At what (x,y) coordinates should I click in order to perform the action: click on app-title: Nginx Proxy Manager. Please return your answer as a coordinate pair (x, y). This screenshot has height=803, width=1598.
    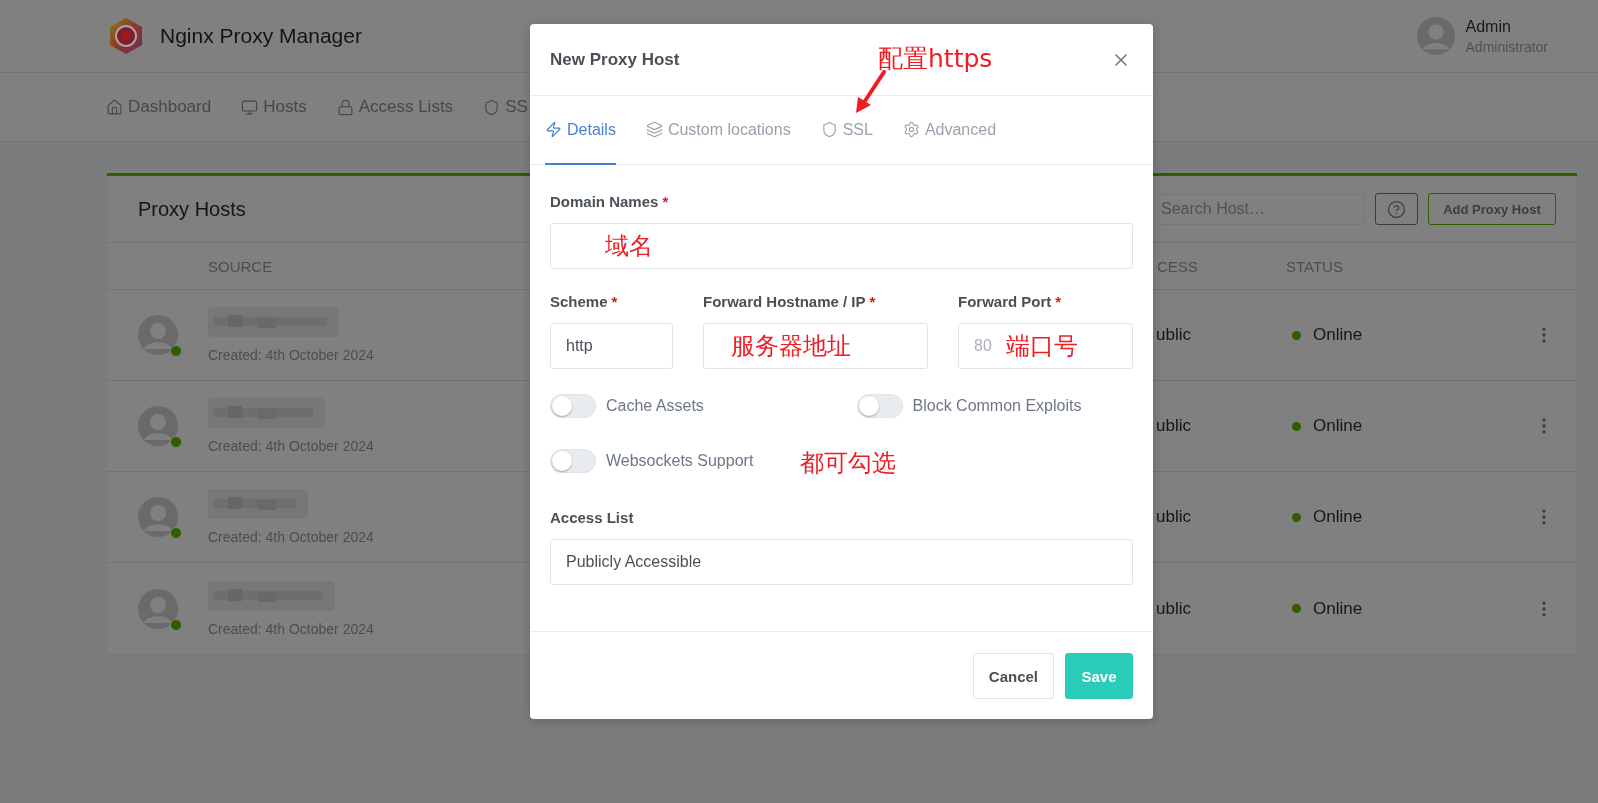
    Looking at the image, I should click on (261, 36).